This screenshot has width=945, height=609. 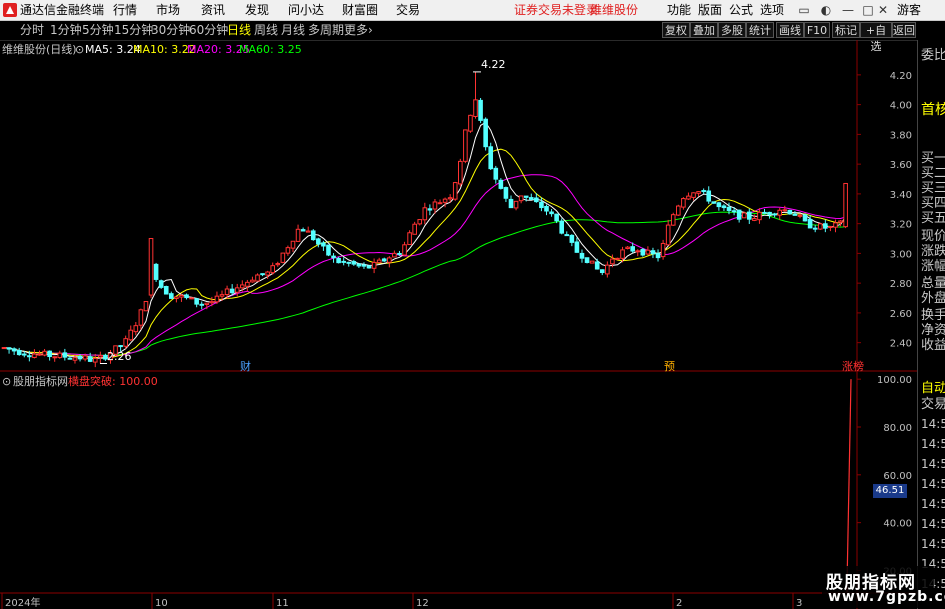 I want to click on menu-gongneng: 功能, so click(x=679, y=10).